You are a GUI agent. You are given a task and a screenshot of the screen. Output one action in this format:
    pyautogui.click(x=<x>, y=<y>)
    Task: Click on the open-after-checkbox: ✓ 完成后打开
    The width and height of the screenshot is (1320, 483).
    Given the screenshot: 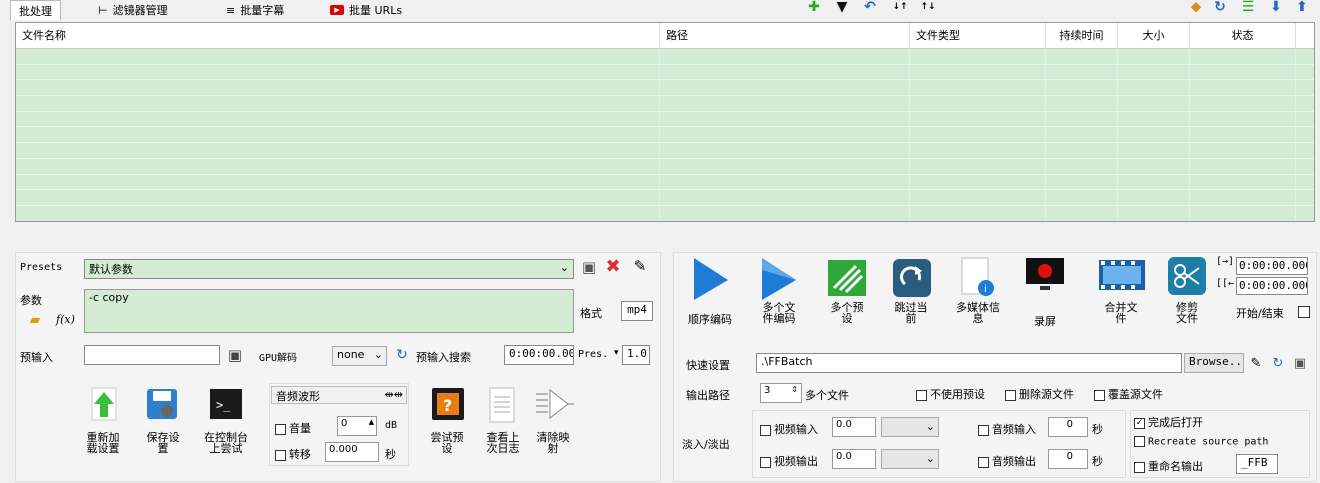 What is the action you would take?
    pyautogui.click(x=1168, y=422)
    